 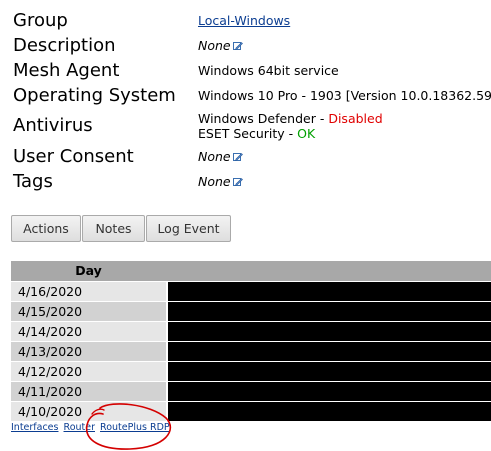 I want to click on table-row: 4/11/2020, so click(x=251, y=392).